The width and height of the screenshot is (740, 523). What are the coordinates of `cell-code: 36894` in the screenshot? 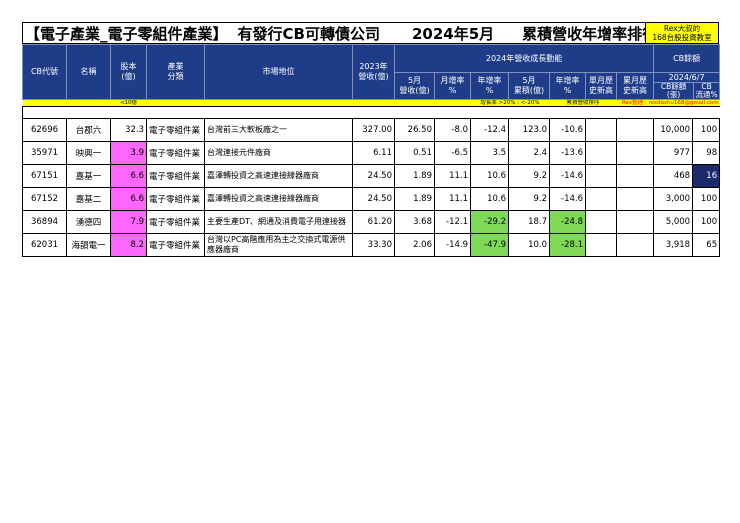 It's located at (44, 222).